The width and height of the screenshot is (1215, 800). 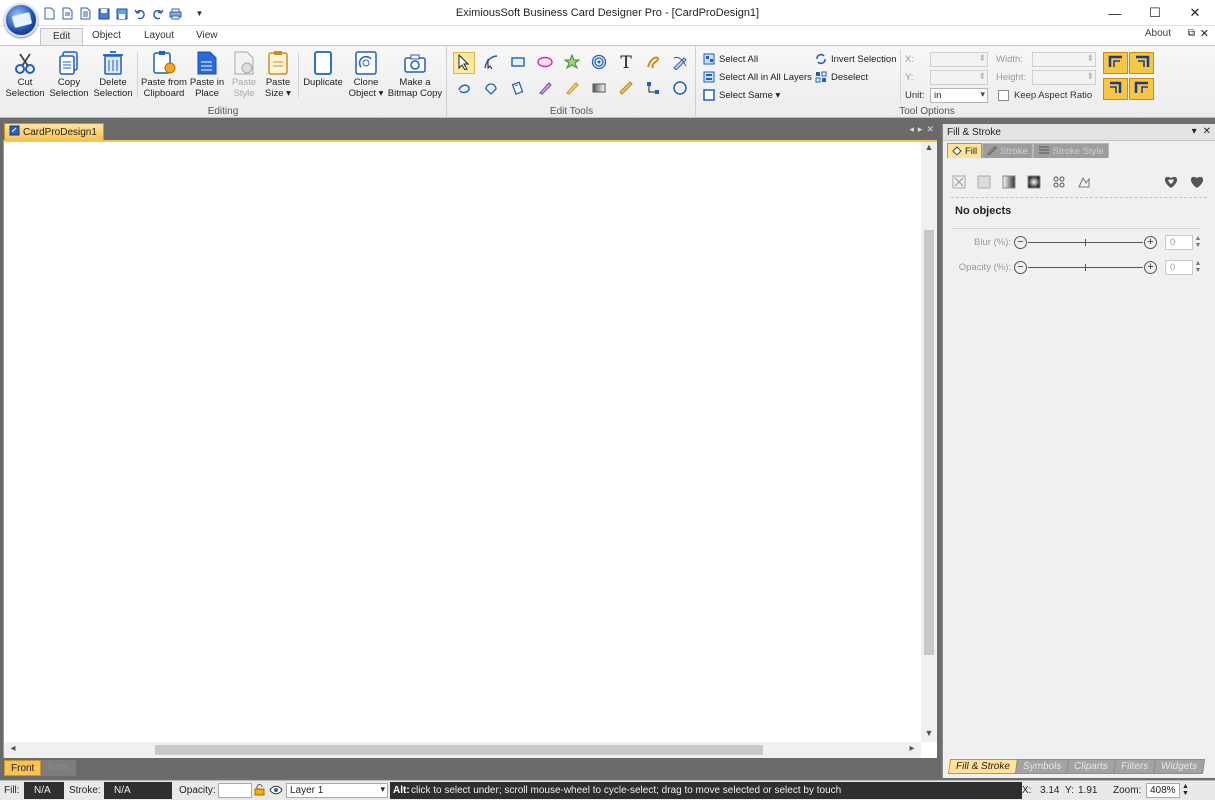 What do you see at coordinates (106, 36) in the screenshot?
I see `tab-object: Object` at bounding box center [106, 36].